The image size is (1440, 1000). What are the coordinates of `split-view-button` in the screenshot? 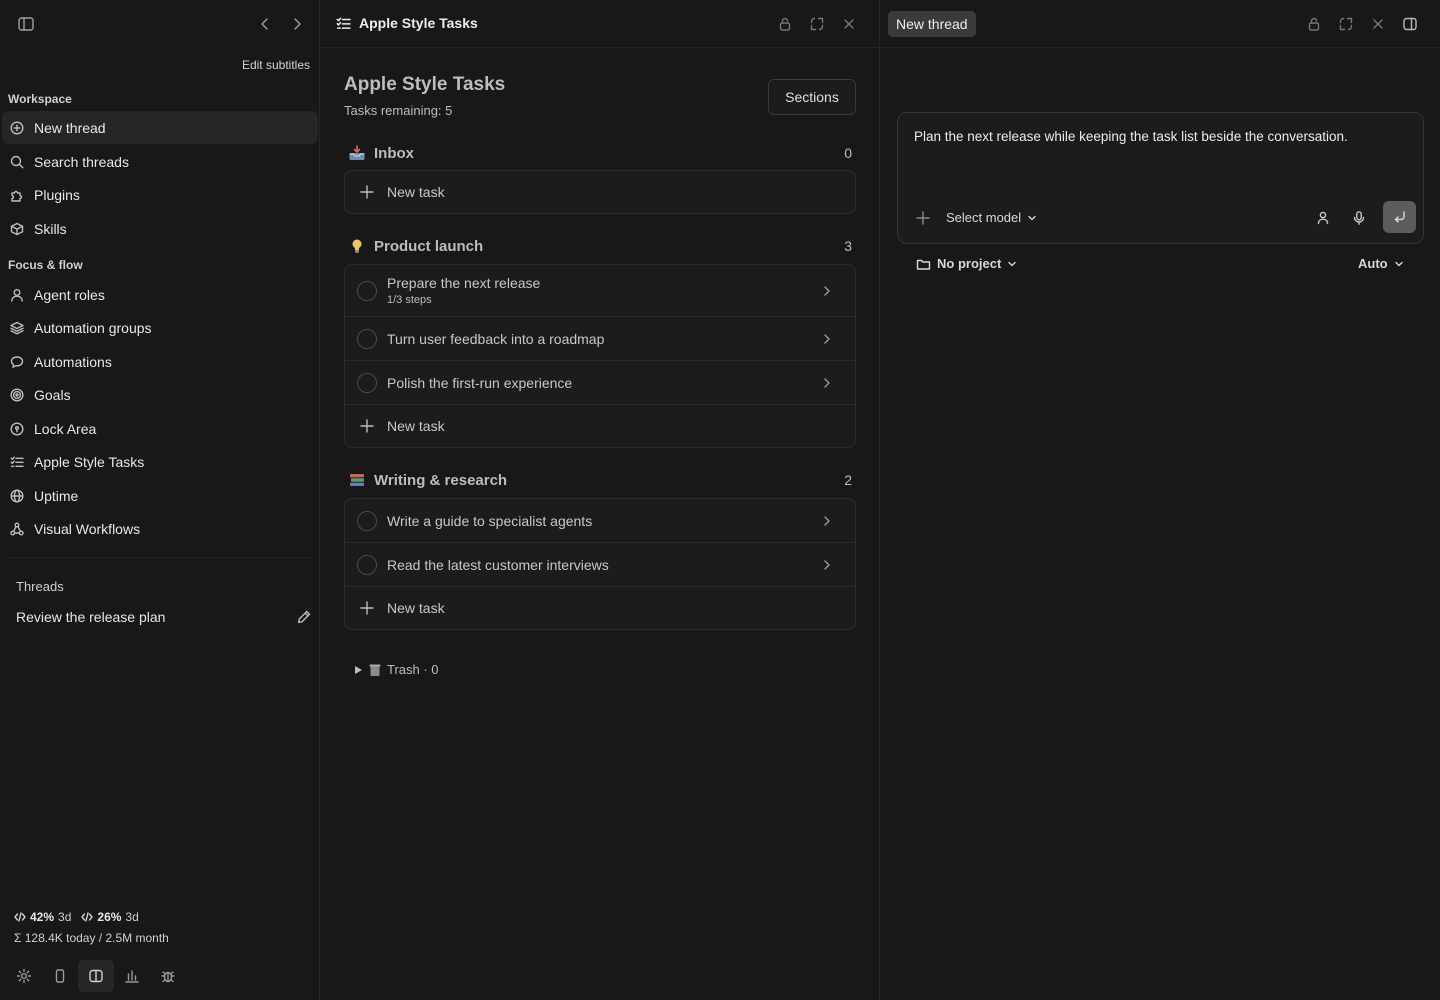 It's located at (96, 976).